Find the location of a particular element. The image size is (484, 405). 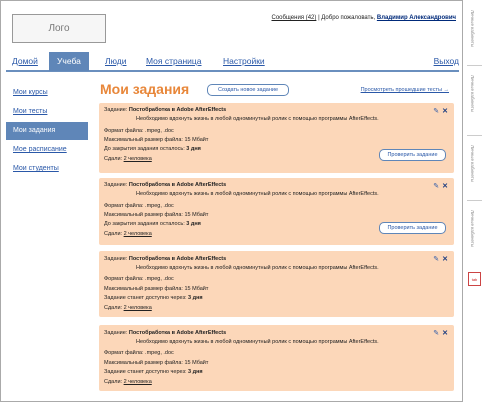

sidebar-item-my-tests: Мои тесты is located at coordinates (47, 112).